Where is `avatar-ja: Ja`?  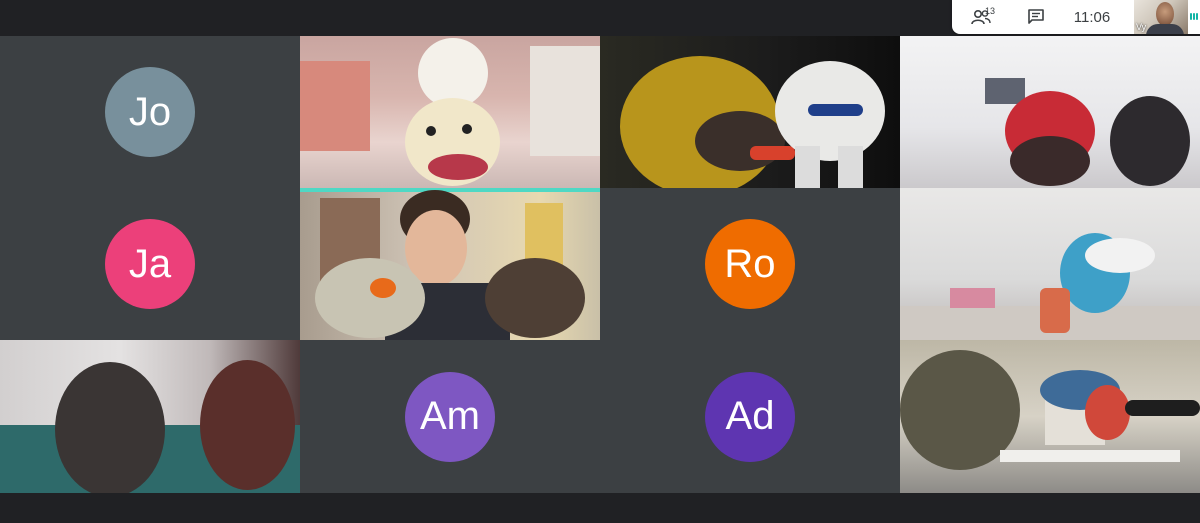 avatar-ja: Ja is located at coordinates (150, 264).